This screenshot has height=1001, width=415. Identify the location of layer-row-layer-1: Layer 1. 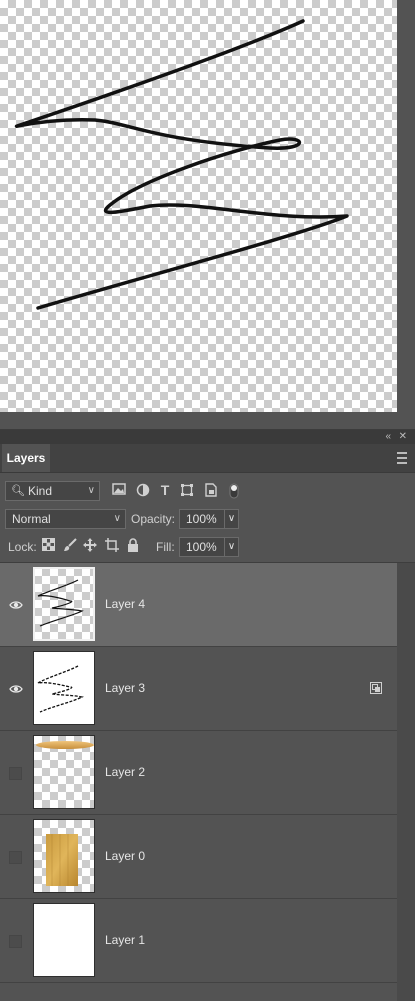
(198, 941).